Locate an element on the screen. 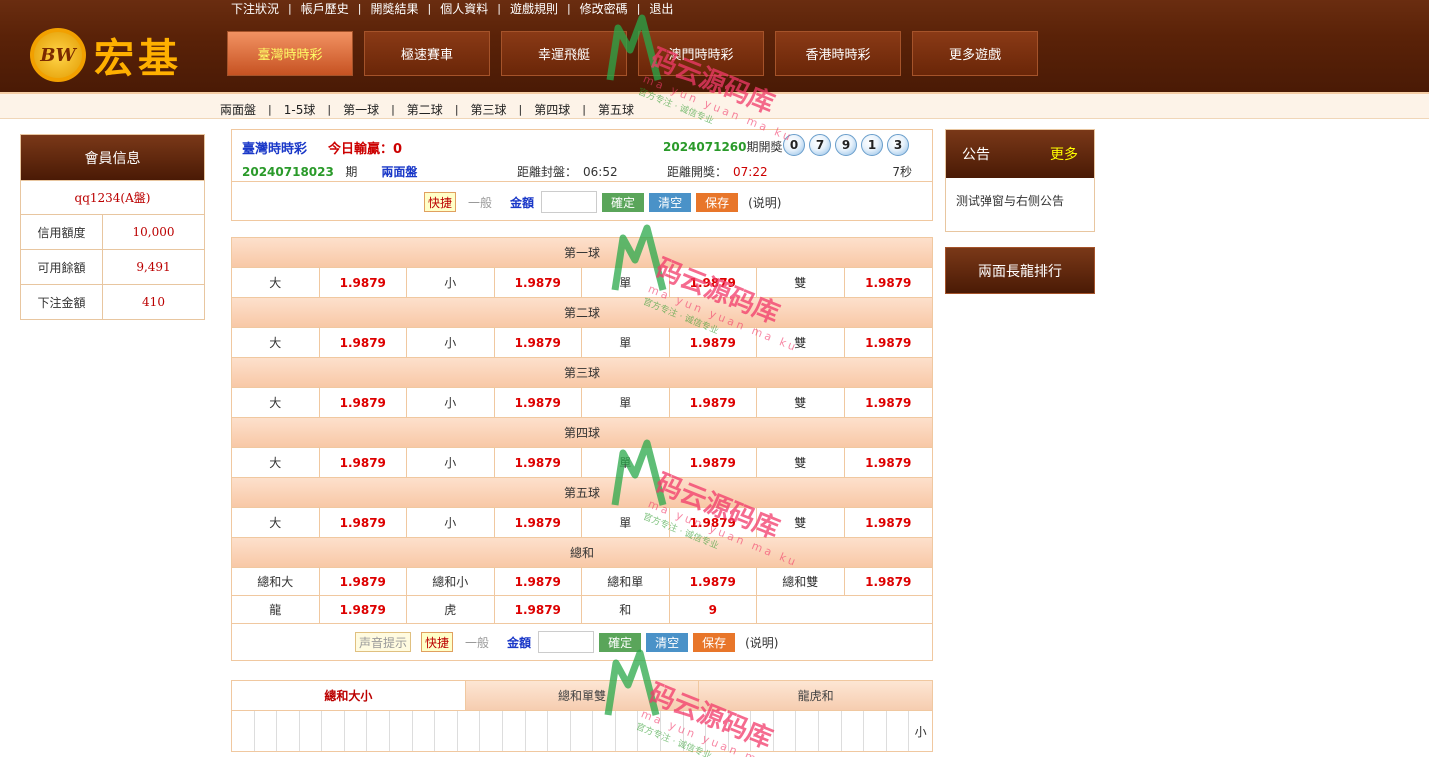 The height and width of the screenshot is (757, 1429). bet-option-label: 虎 is located at coordinates (451, 609).